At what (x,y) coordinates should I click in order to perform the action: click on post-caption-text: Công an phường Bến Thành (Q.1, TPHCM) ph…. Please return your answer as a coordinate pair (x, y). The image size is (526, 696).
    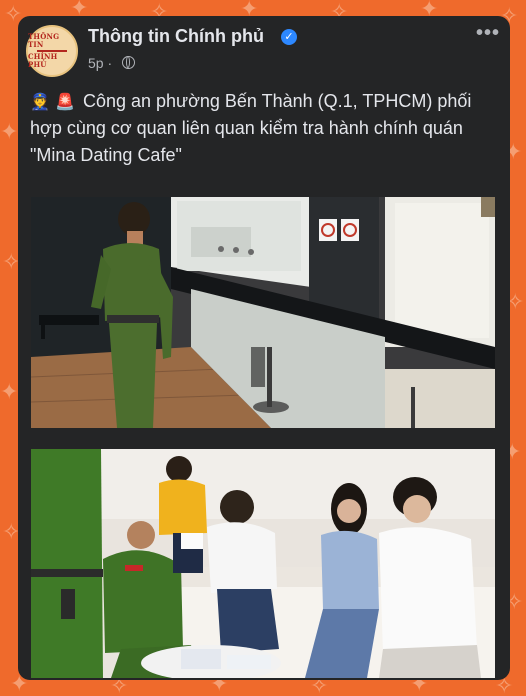
    Looking at the image, I should click on (251, 128).